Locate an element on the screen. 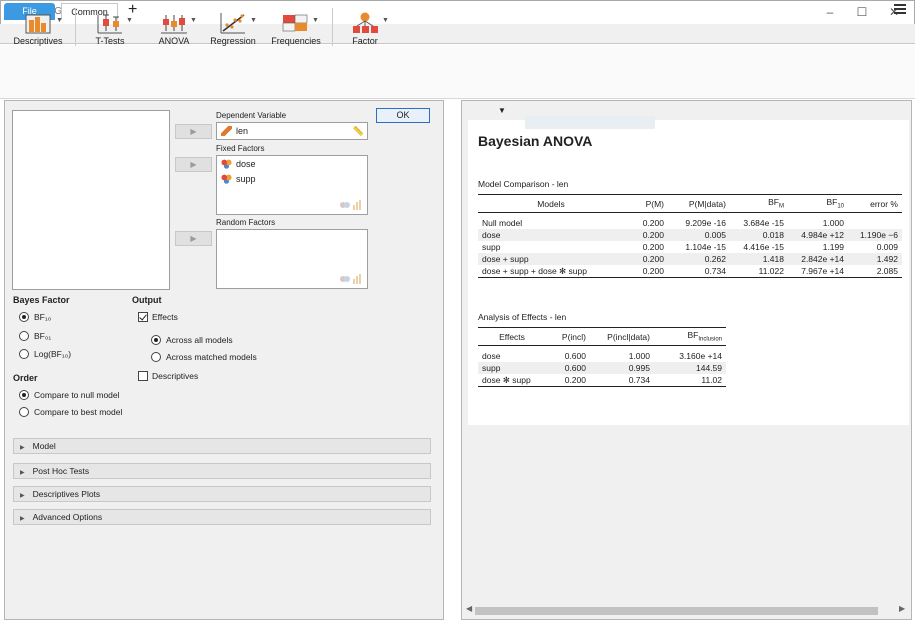 The width and height of the screenshot is (915, 624). factor-label: Factor is located at coordinates (365, 41).